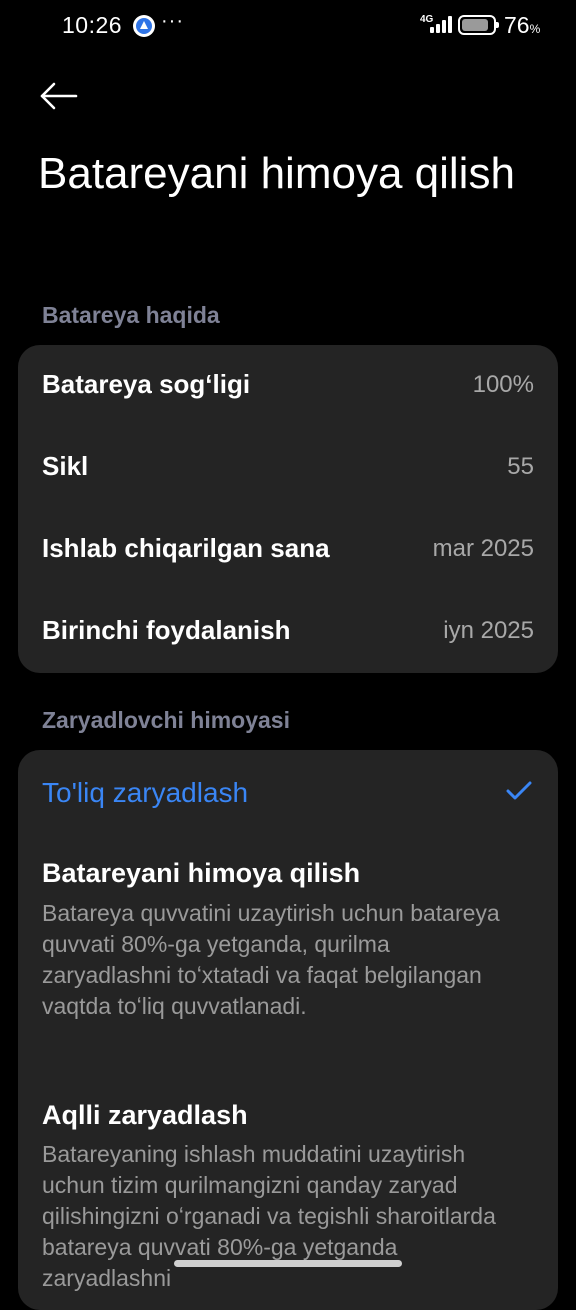 This screenshot has height=1310, width=576. I want to click on manufacture-date-label: Ishlab chiqarilgan sana, so click(186, 548).